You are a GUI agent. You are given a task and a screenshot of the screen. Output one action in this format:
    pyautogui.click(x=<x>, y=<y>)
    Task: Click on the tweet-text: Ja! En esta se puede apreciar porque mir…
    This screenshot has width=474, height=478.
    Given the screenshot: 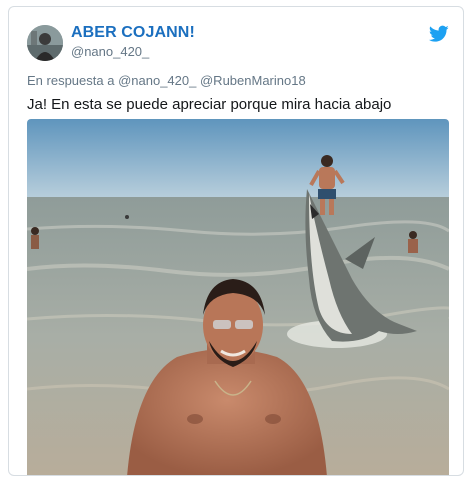 What is the action you would take?
    pyautogui.click(x=209, y=104)
    